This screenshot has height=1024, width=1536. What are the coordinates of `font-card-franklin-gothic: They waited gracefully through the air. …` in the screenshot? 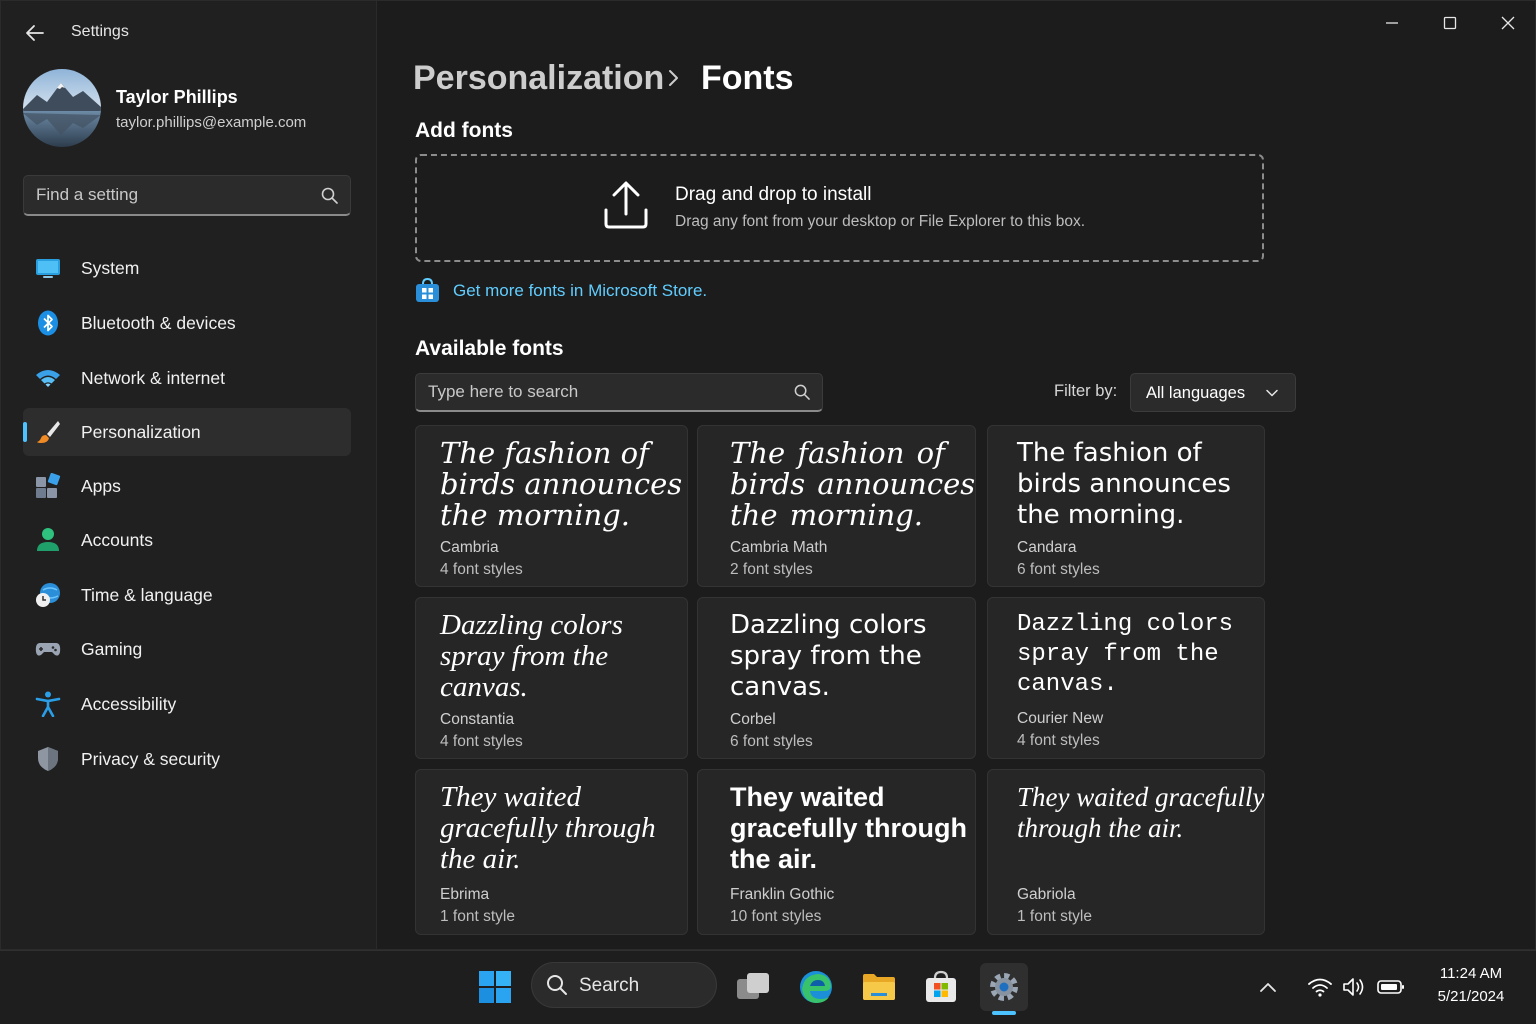 It's located at (836, 852).